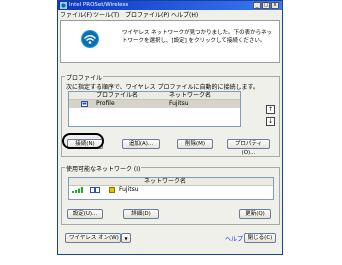 The height and width of the screenshot is (265, 342). I want to click on signal-strength-icon, so click(77, 190).